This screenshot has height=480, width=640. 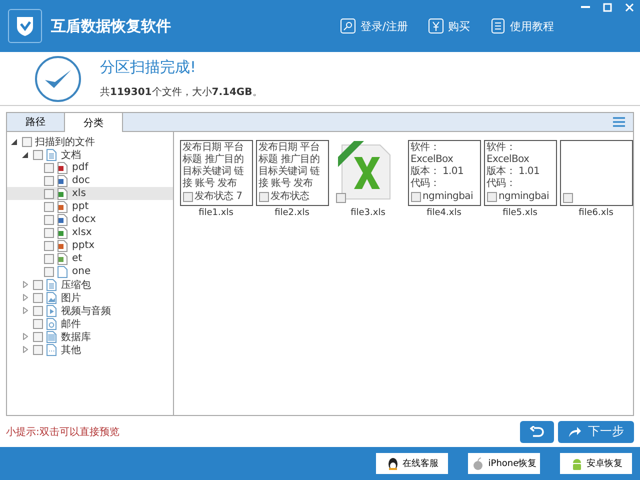 I want to click on file-thumbnail, so click(x=596, y=173).